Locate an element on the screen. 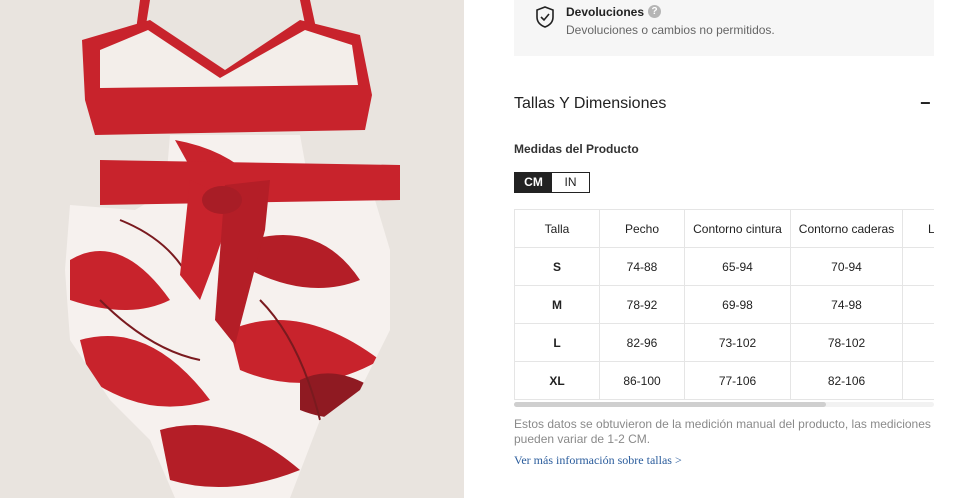  cell-chest: 86-100 is located at coordinates (642, 380).